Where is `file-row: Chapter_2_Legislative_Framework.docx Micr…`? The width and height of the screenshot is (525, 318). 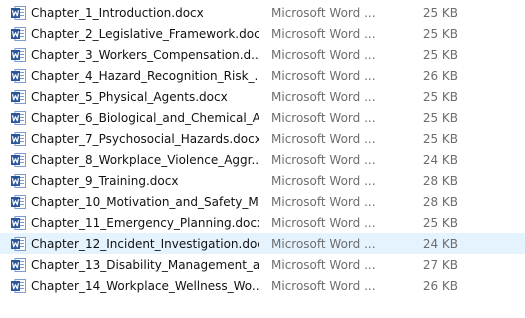 file-row: Chapter_2_Legislative_Framework.docx Micr… is located at coordinates (262, 33).